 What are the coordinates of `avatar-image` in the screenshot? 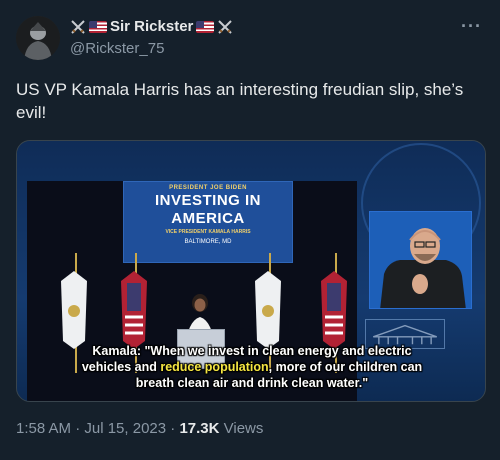 It's located at (38, 38).